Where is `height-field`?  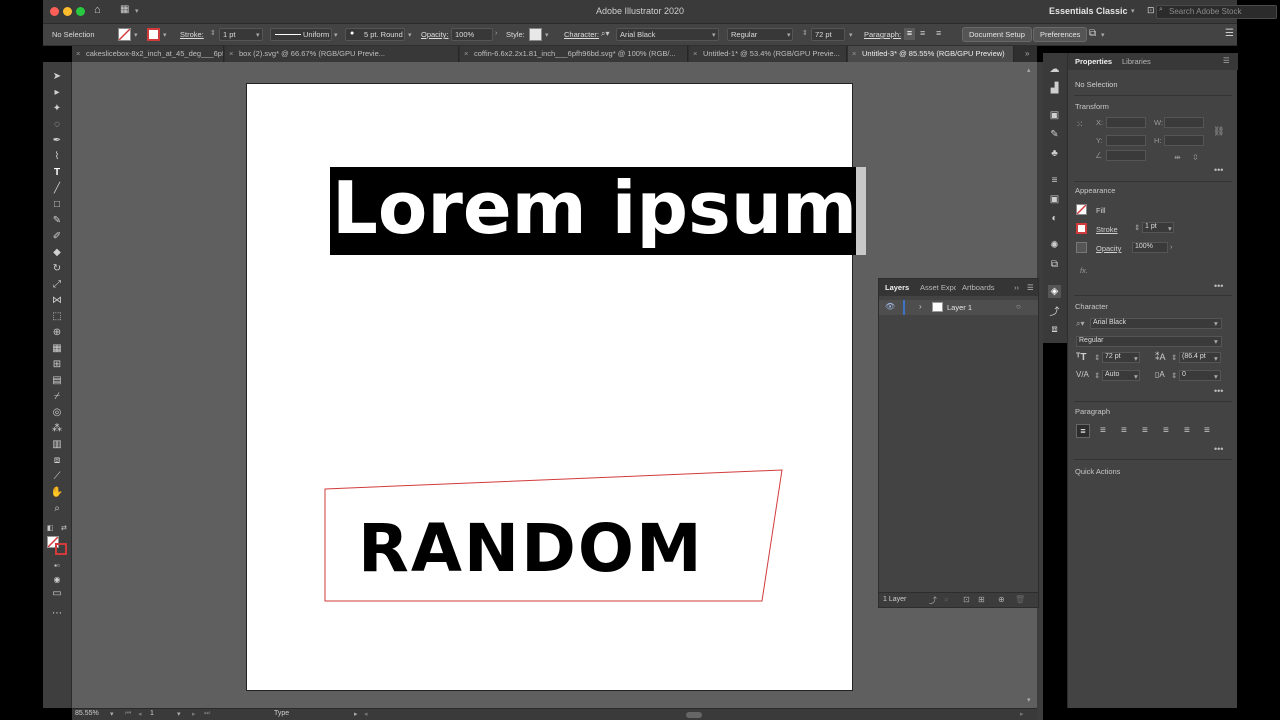 height-field is located at coordinates (1184, 140).